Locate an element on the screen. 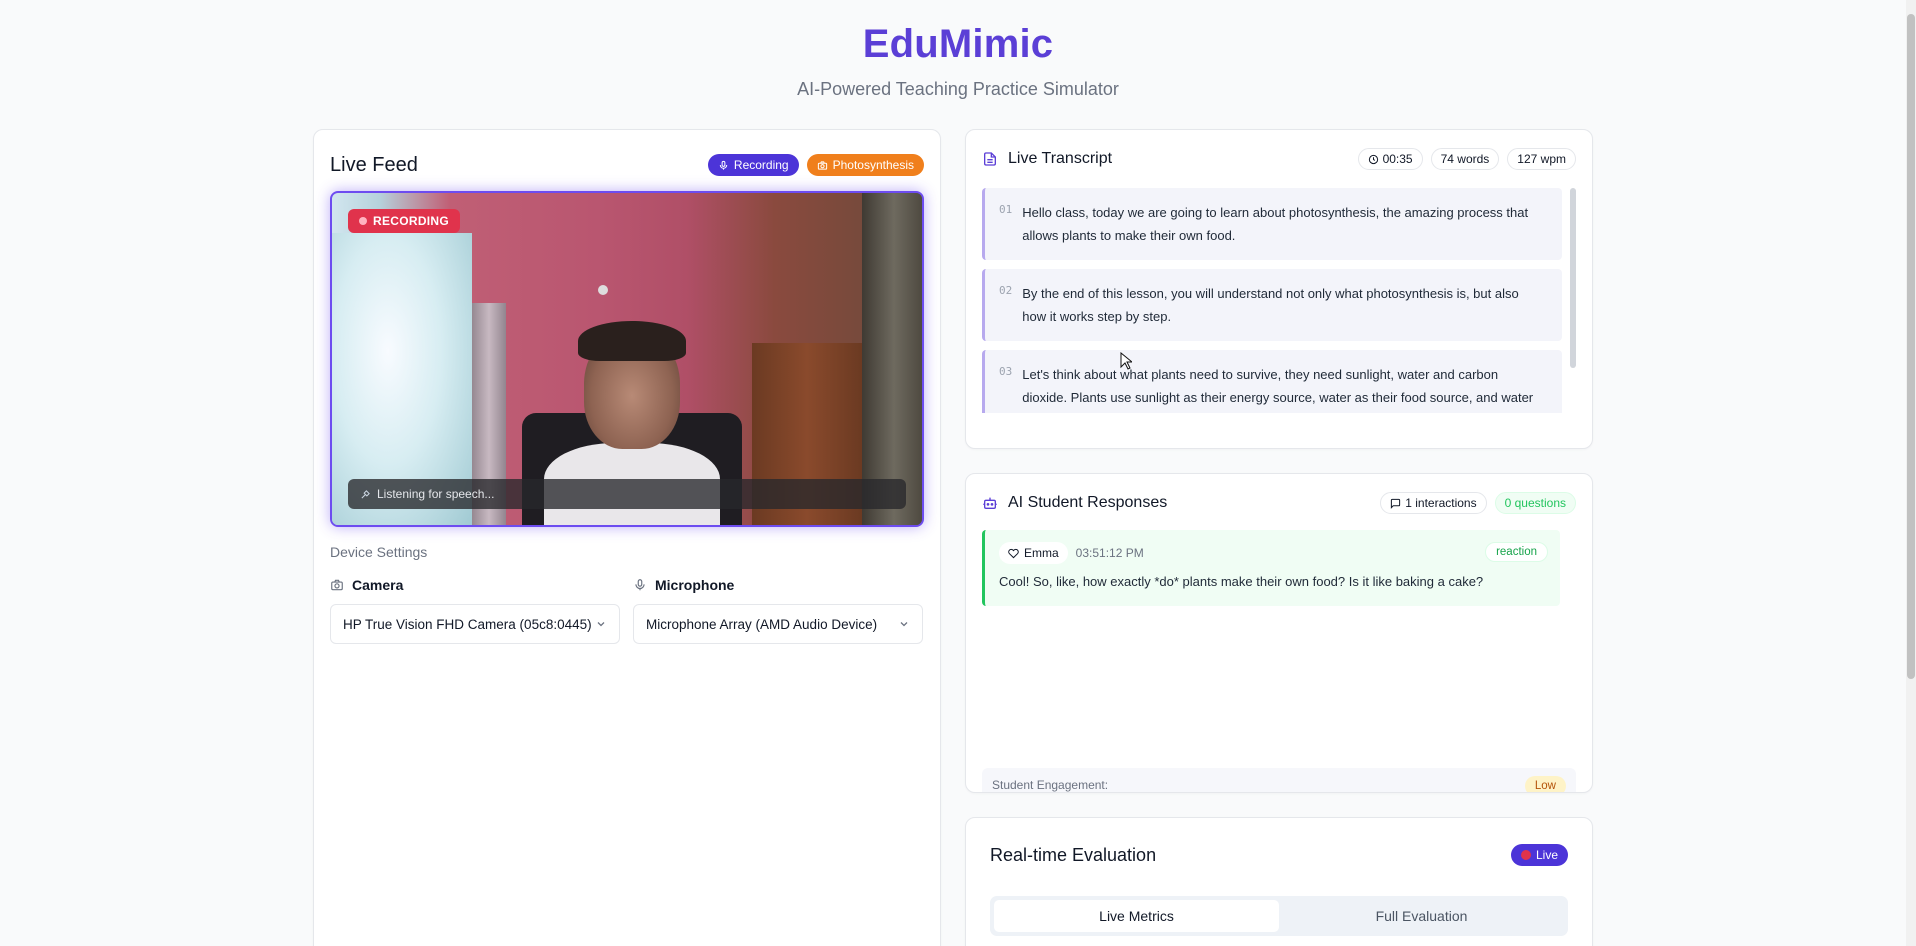  evaluation-title: Real-time Evaluation is located at coordinates (1073, 854).